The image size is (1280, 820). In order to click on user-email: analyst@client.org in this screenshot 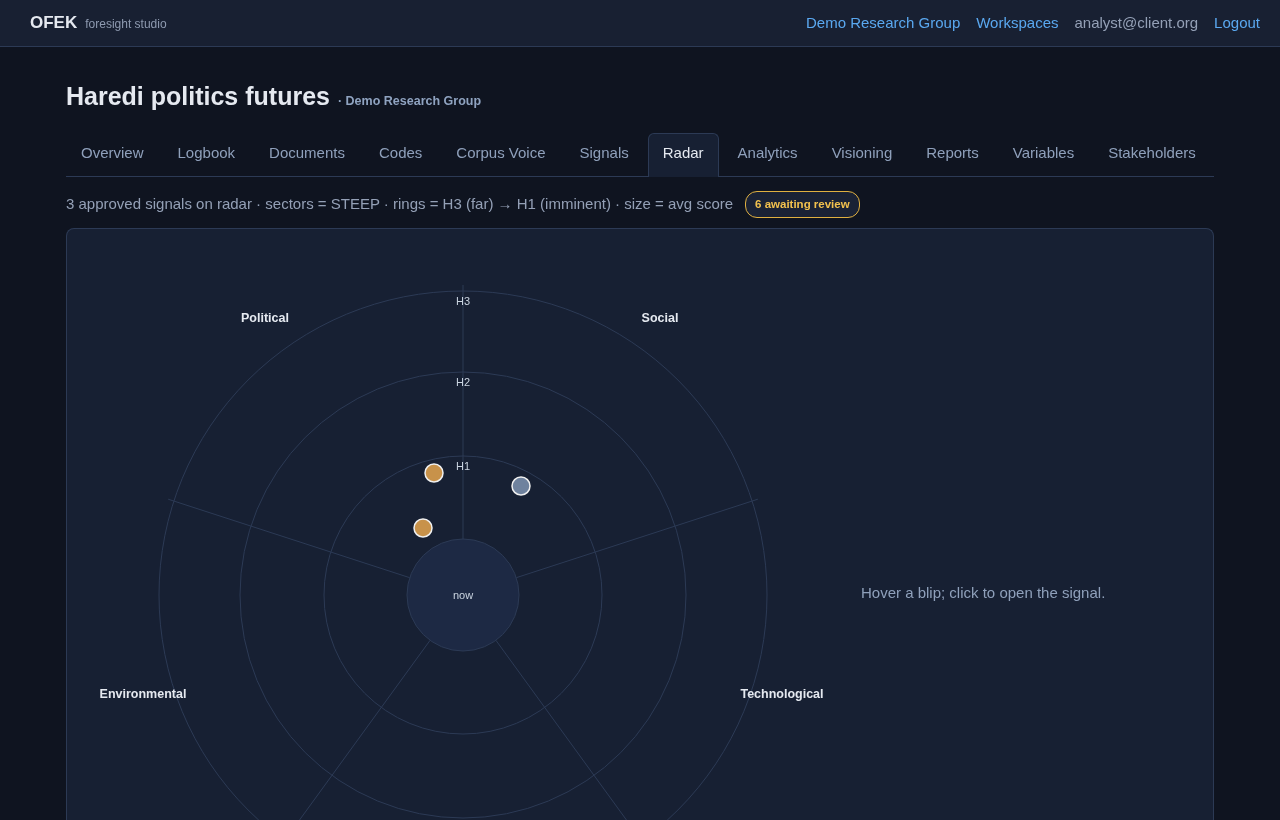, I will do `click(1136, 22)`.